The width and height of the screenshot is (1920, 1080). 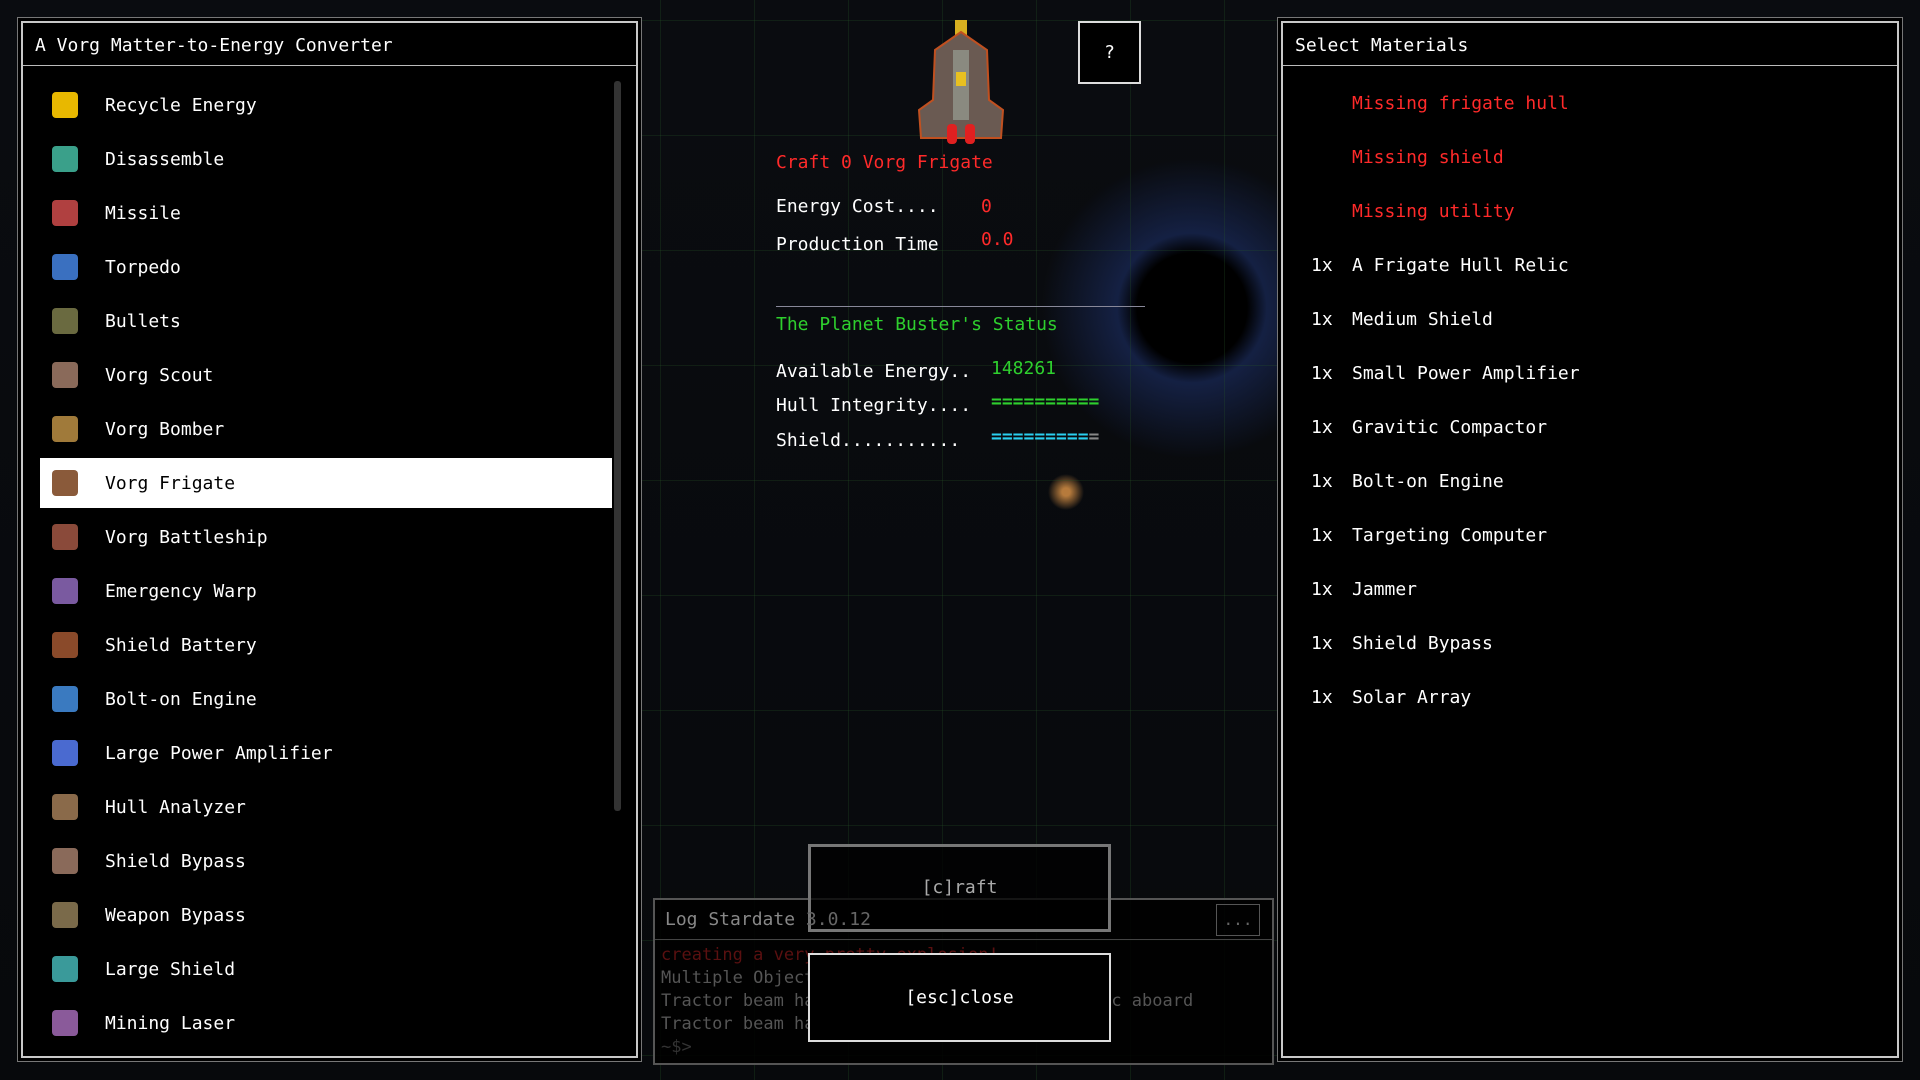 I want to click on converter-item-label: Emergency Warp, so click(x=181, y=591).